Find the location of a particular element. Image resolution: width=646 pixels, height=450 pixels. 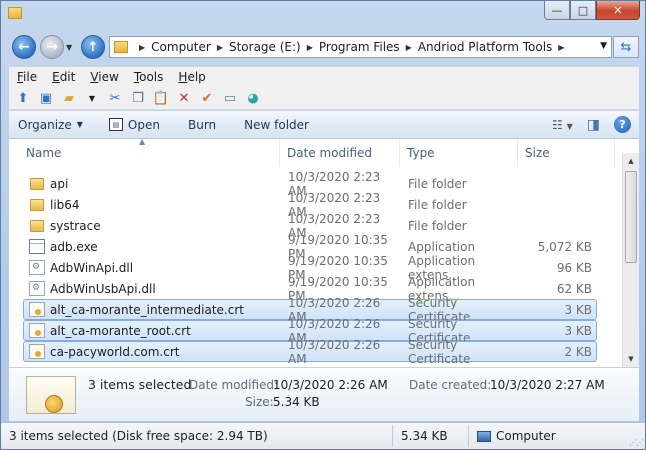

status-size: 5.34 KB is located at coordinates (431, 436).